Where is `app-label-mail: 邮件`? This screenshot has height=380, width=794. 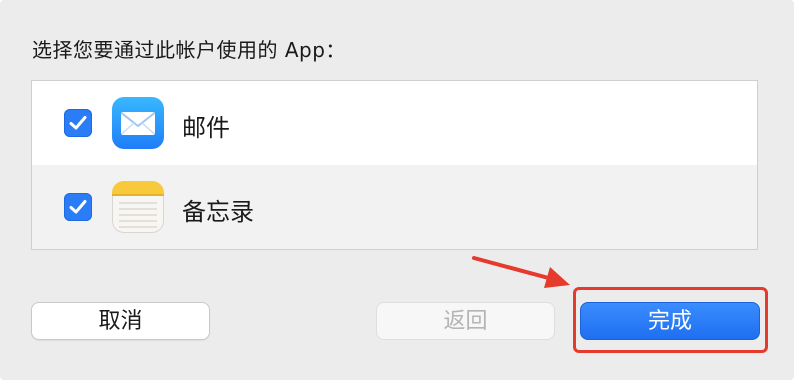
app-label-mail: 邮件 is located at coordinates (206, 128).